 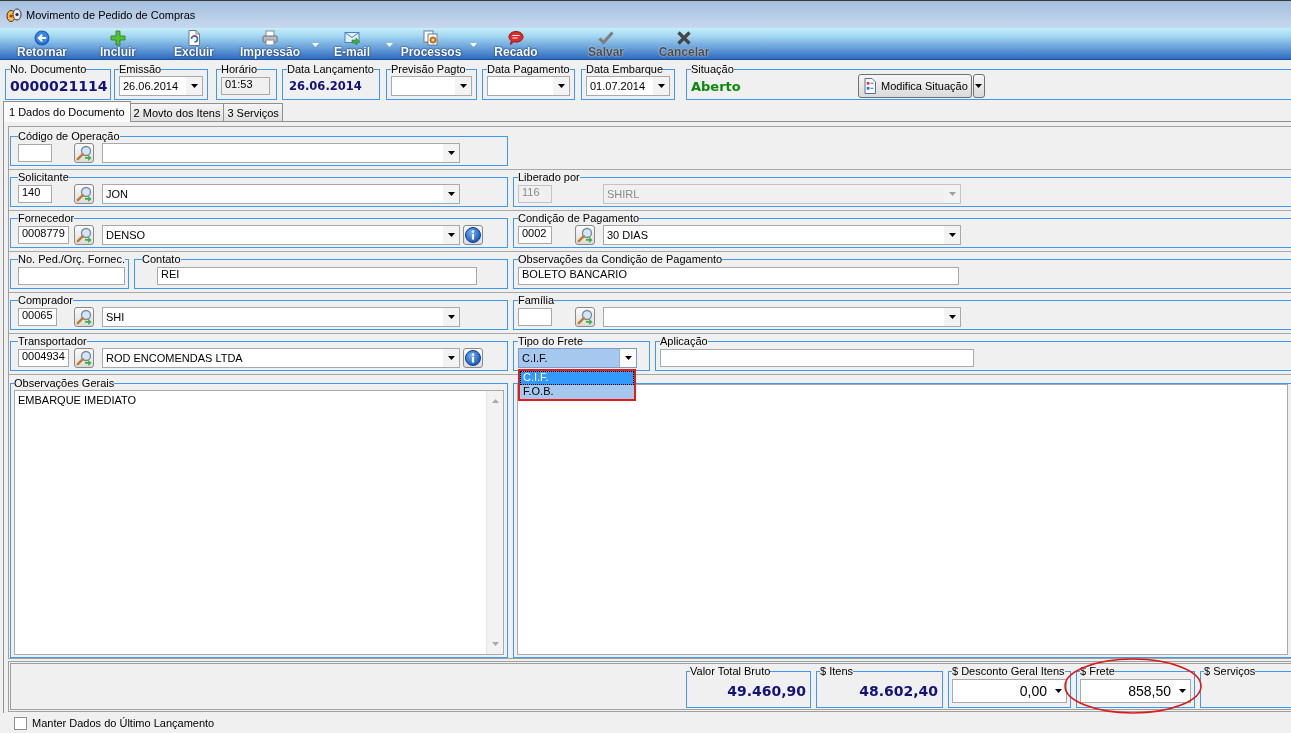 I want to click on field-label: Solicitante, so click(x=43, y=177).